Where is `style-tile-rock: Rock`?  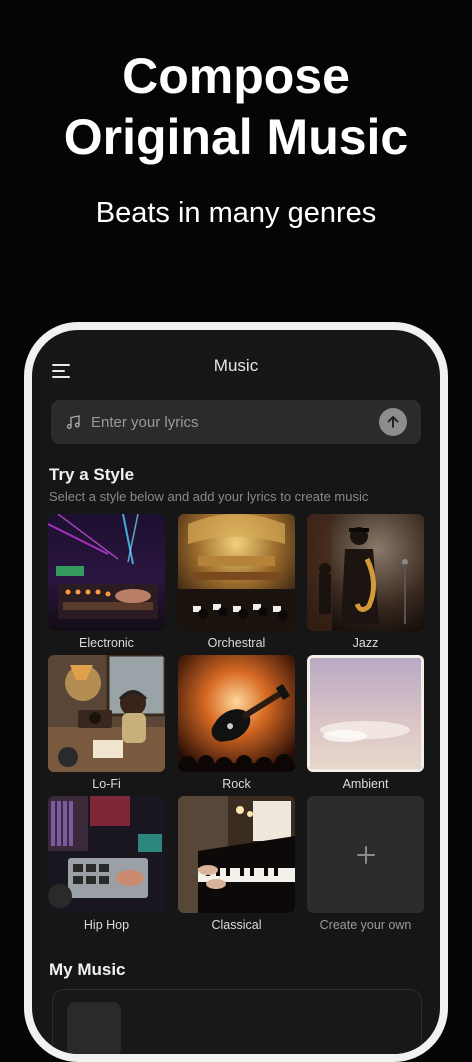
style-tile-rock: Rock is located at coordinates (236, 723).